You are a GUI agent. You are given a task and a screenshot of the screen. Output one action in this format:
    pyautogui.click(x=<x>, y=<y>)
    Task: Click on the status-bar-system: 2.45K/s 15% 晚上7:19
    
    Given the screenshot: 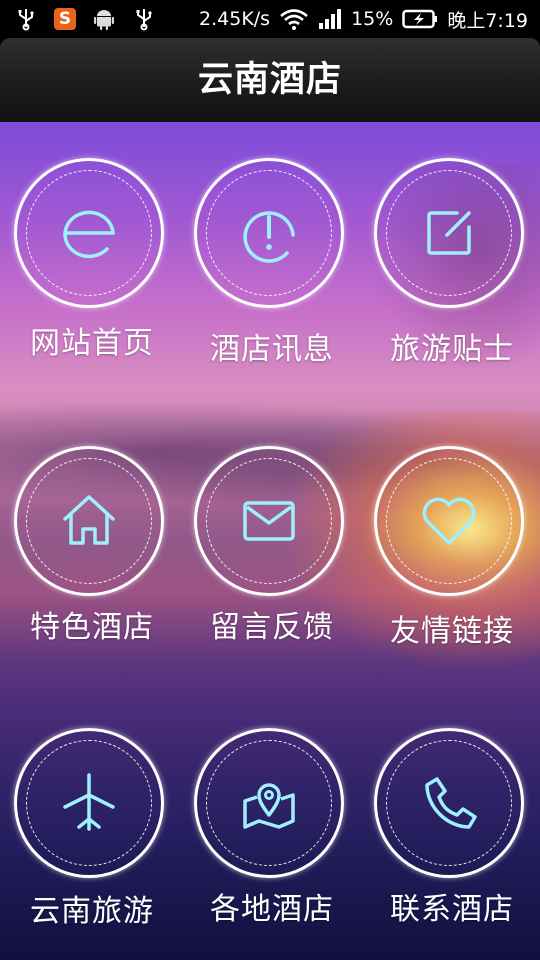 What is the action you would take?
    pyautogui.click(x=363, y=19)
    